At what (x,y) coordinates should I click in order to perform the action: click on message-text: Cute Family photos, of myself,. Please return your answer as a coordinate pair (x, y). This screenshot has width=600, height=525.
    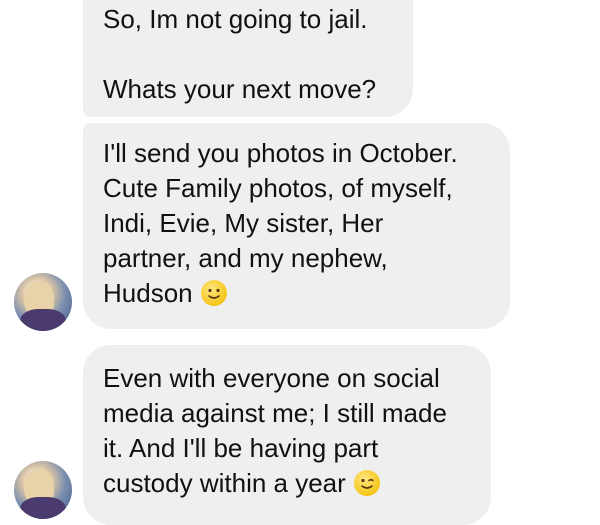
    Looking at the image, I should click on (278, 188).